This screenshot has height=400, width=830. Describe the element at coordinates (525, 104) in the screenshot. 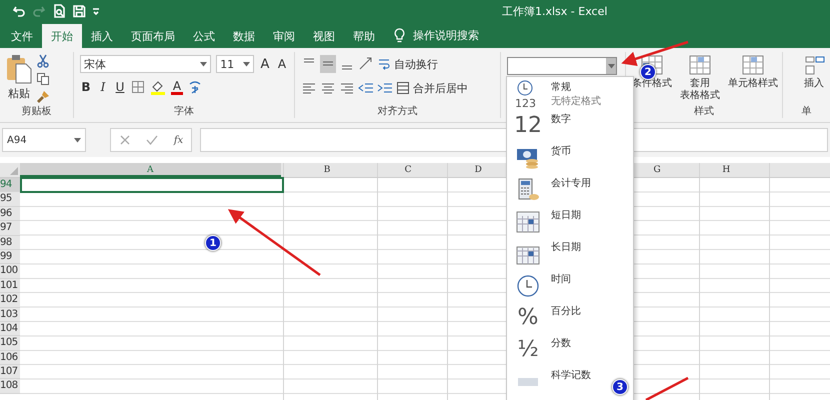

I see `number-glyph: 123` at that location.